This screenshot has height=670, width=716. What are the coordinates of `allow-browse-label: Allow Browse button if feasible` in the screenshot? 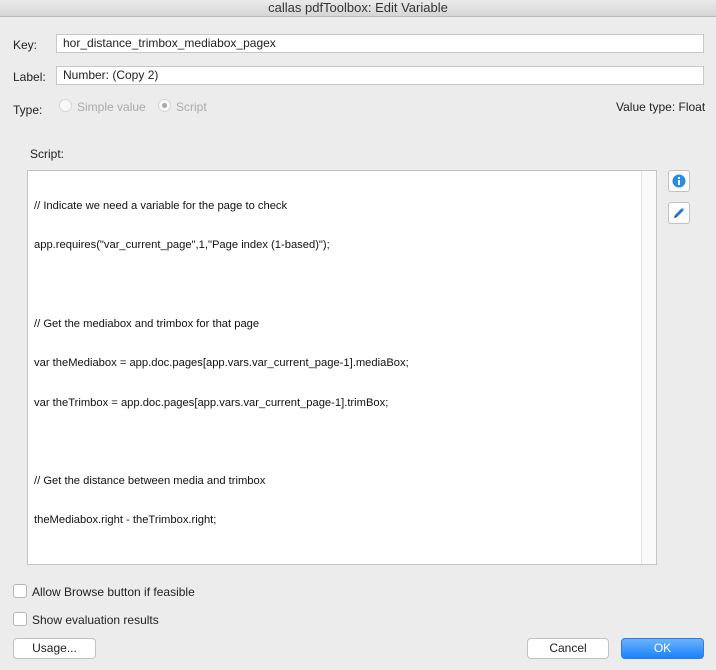 It's located at (113, 592).